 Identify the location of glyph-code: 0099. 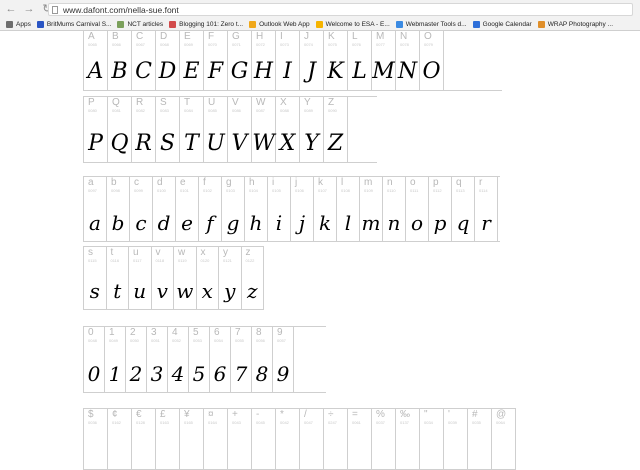
(138, 190).